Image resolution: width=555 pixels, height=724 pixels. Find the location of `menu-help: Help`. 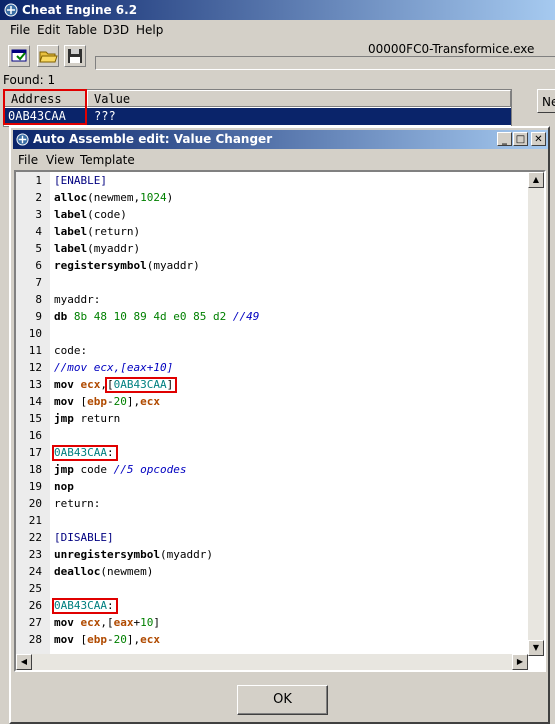

menu-help: Help is located at coordinates (149, 30).